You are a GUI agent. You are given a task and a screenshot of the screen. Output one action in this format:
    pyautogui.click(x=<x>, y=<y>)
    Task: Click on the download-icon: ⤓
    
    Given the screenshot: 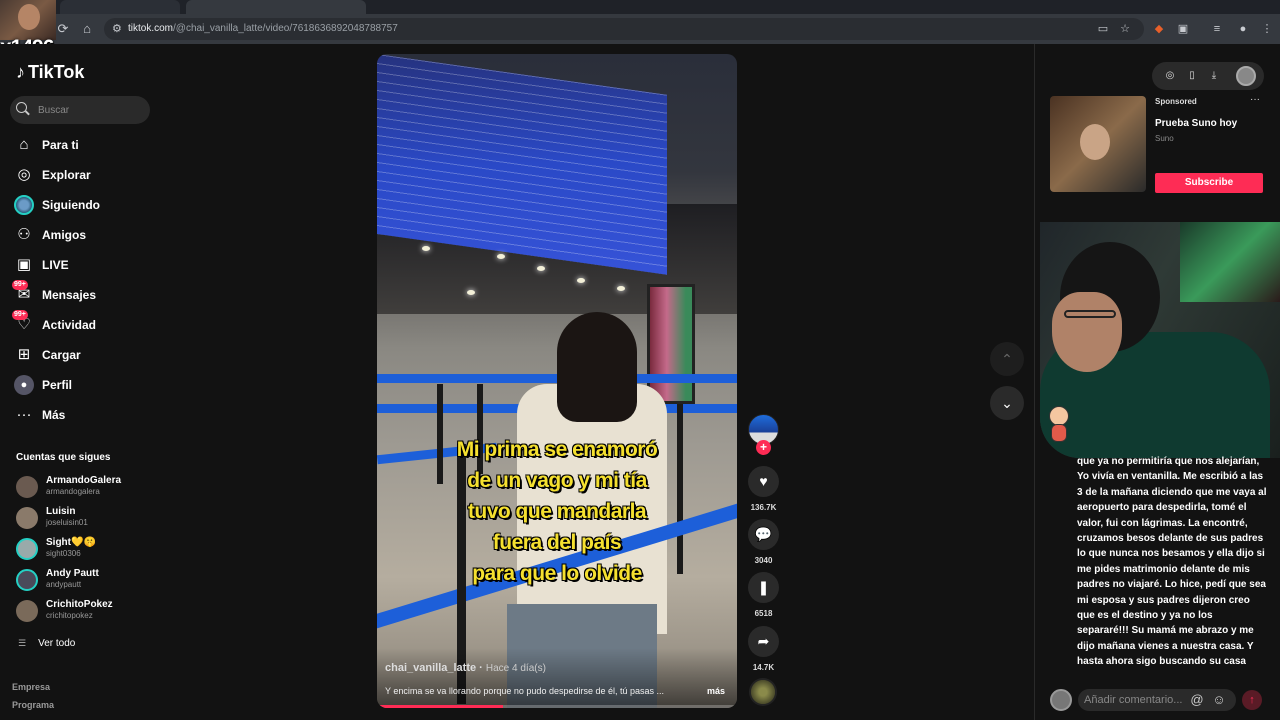 What is the action you would take?
    pyautogui.click(x=1214, y=76)
    